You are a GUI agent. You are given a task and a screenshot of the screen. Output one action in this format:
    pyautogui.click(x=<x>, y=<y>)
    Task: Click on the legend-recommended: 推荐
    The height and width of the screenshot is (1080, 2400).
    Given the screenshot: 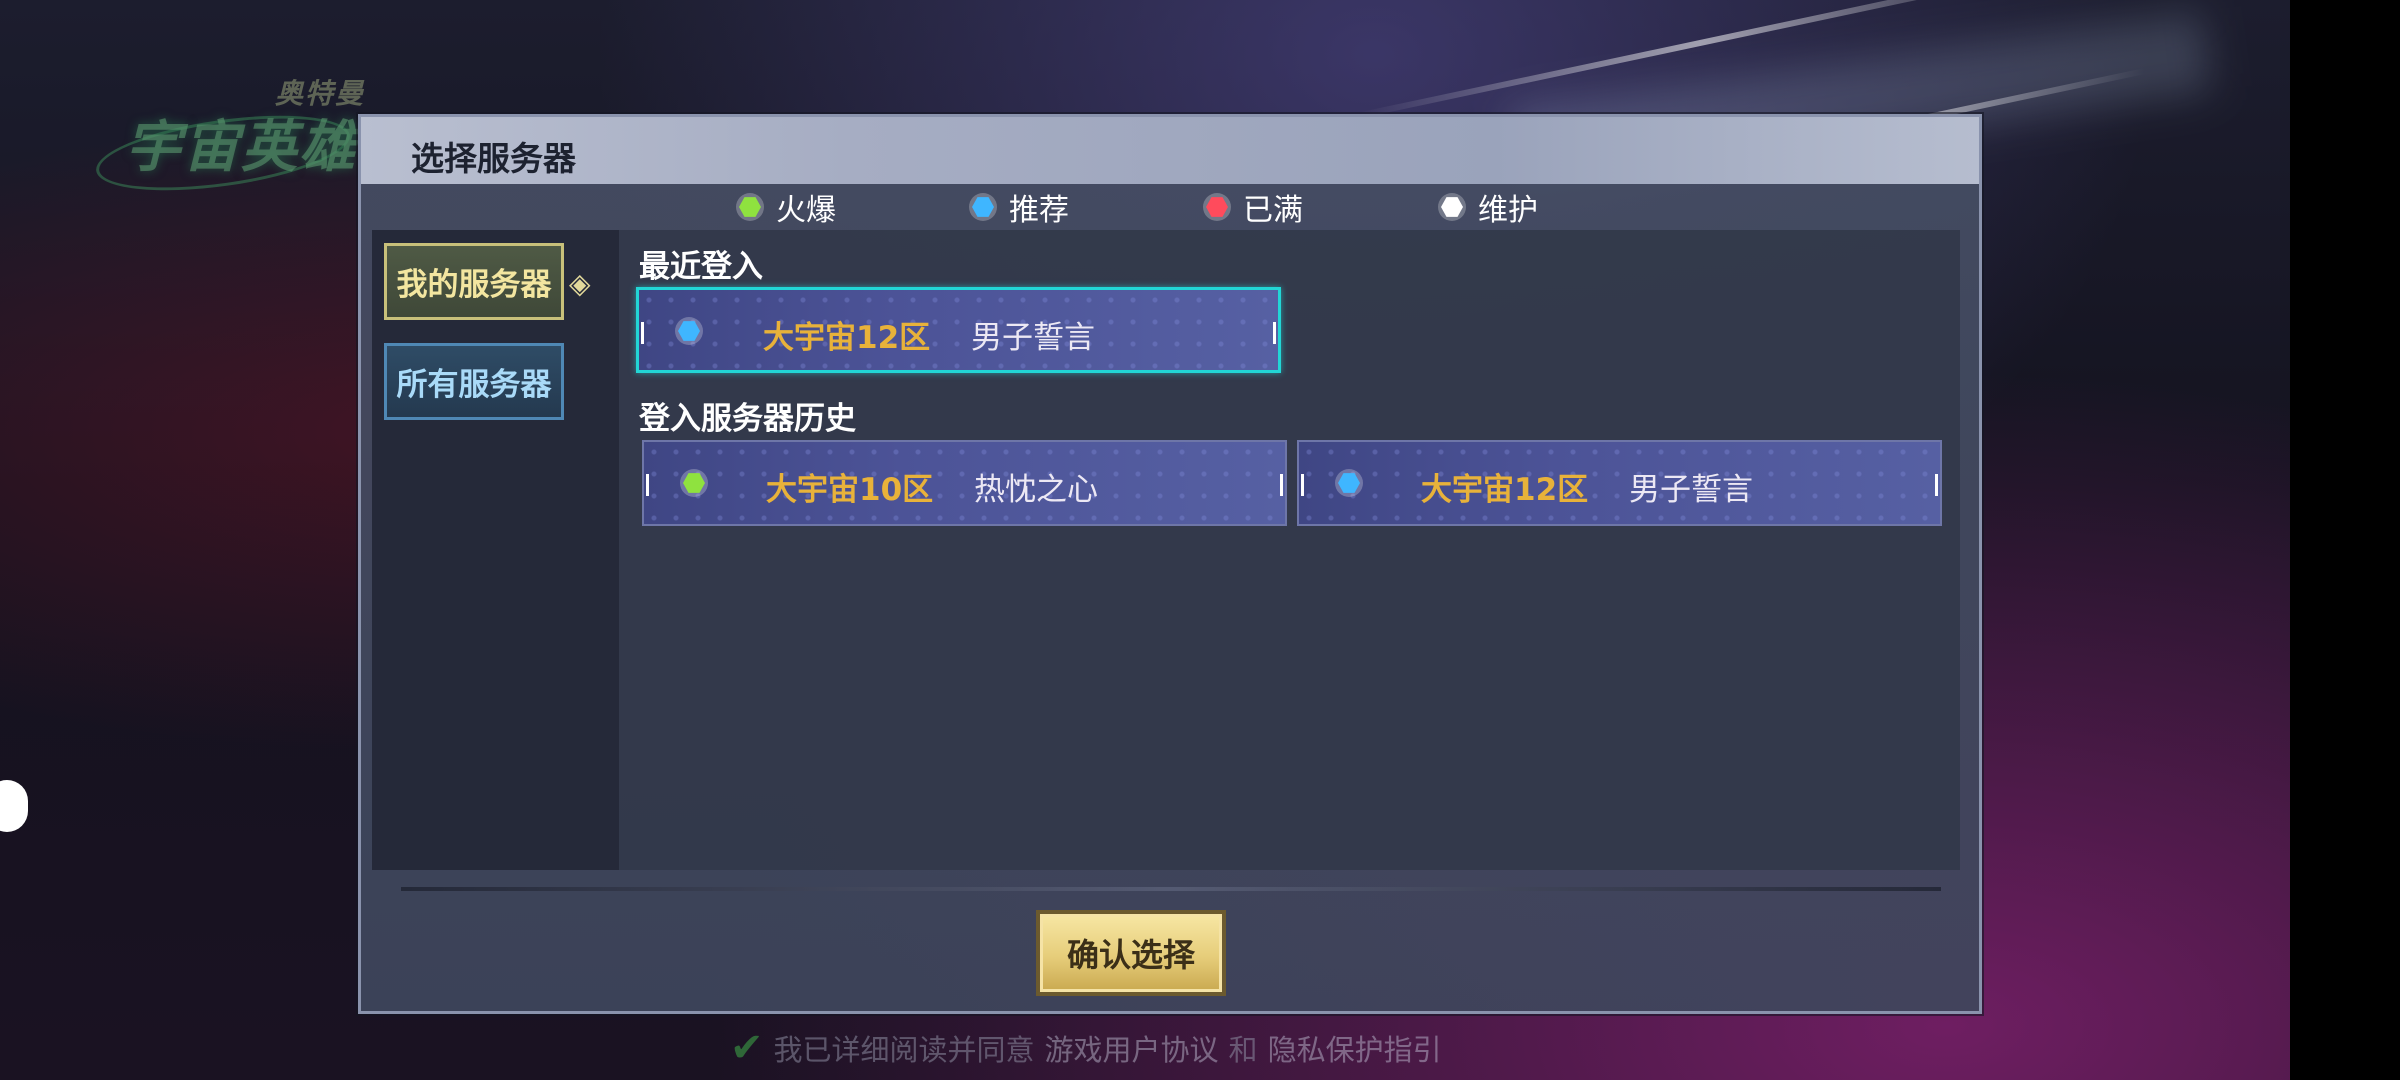 What is the action you would take?
    pyautogui.click(x=1019, y=207)
    